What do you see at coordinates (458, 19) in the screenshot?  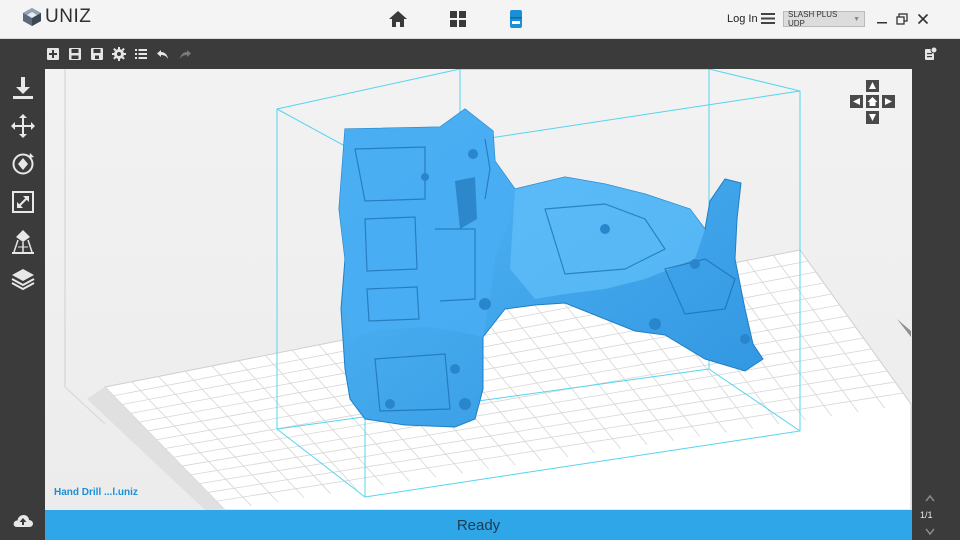 I see `apps-grid-icon` at bounding box center [458, 19].